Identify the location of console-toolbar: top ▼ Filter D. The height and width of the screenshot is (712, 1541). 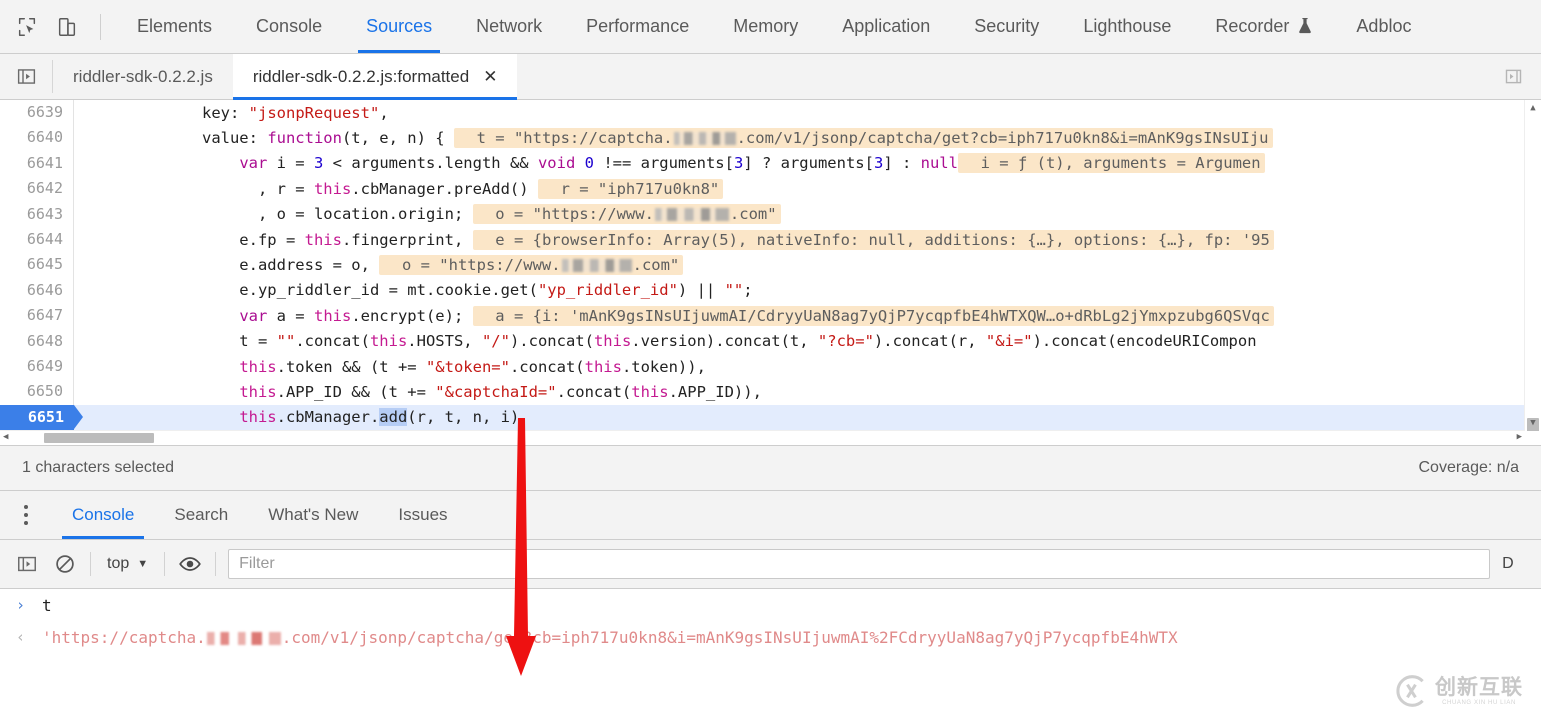
(770, 564).